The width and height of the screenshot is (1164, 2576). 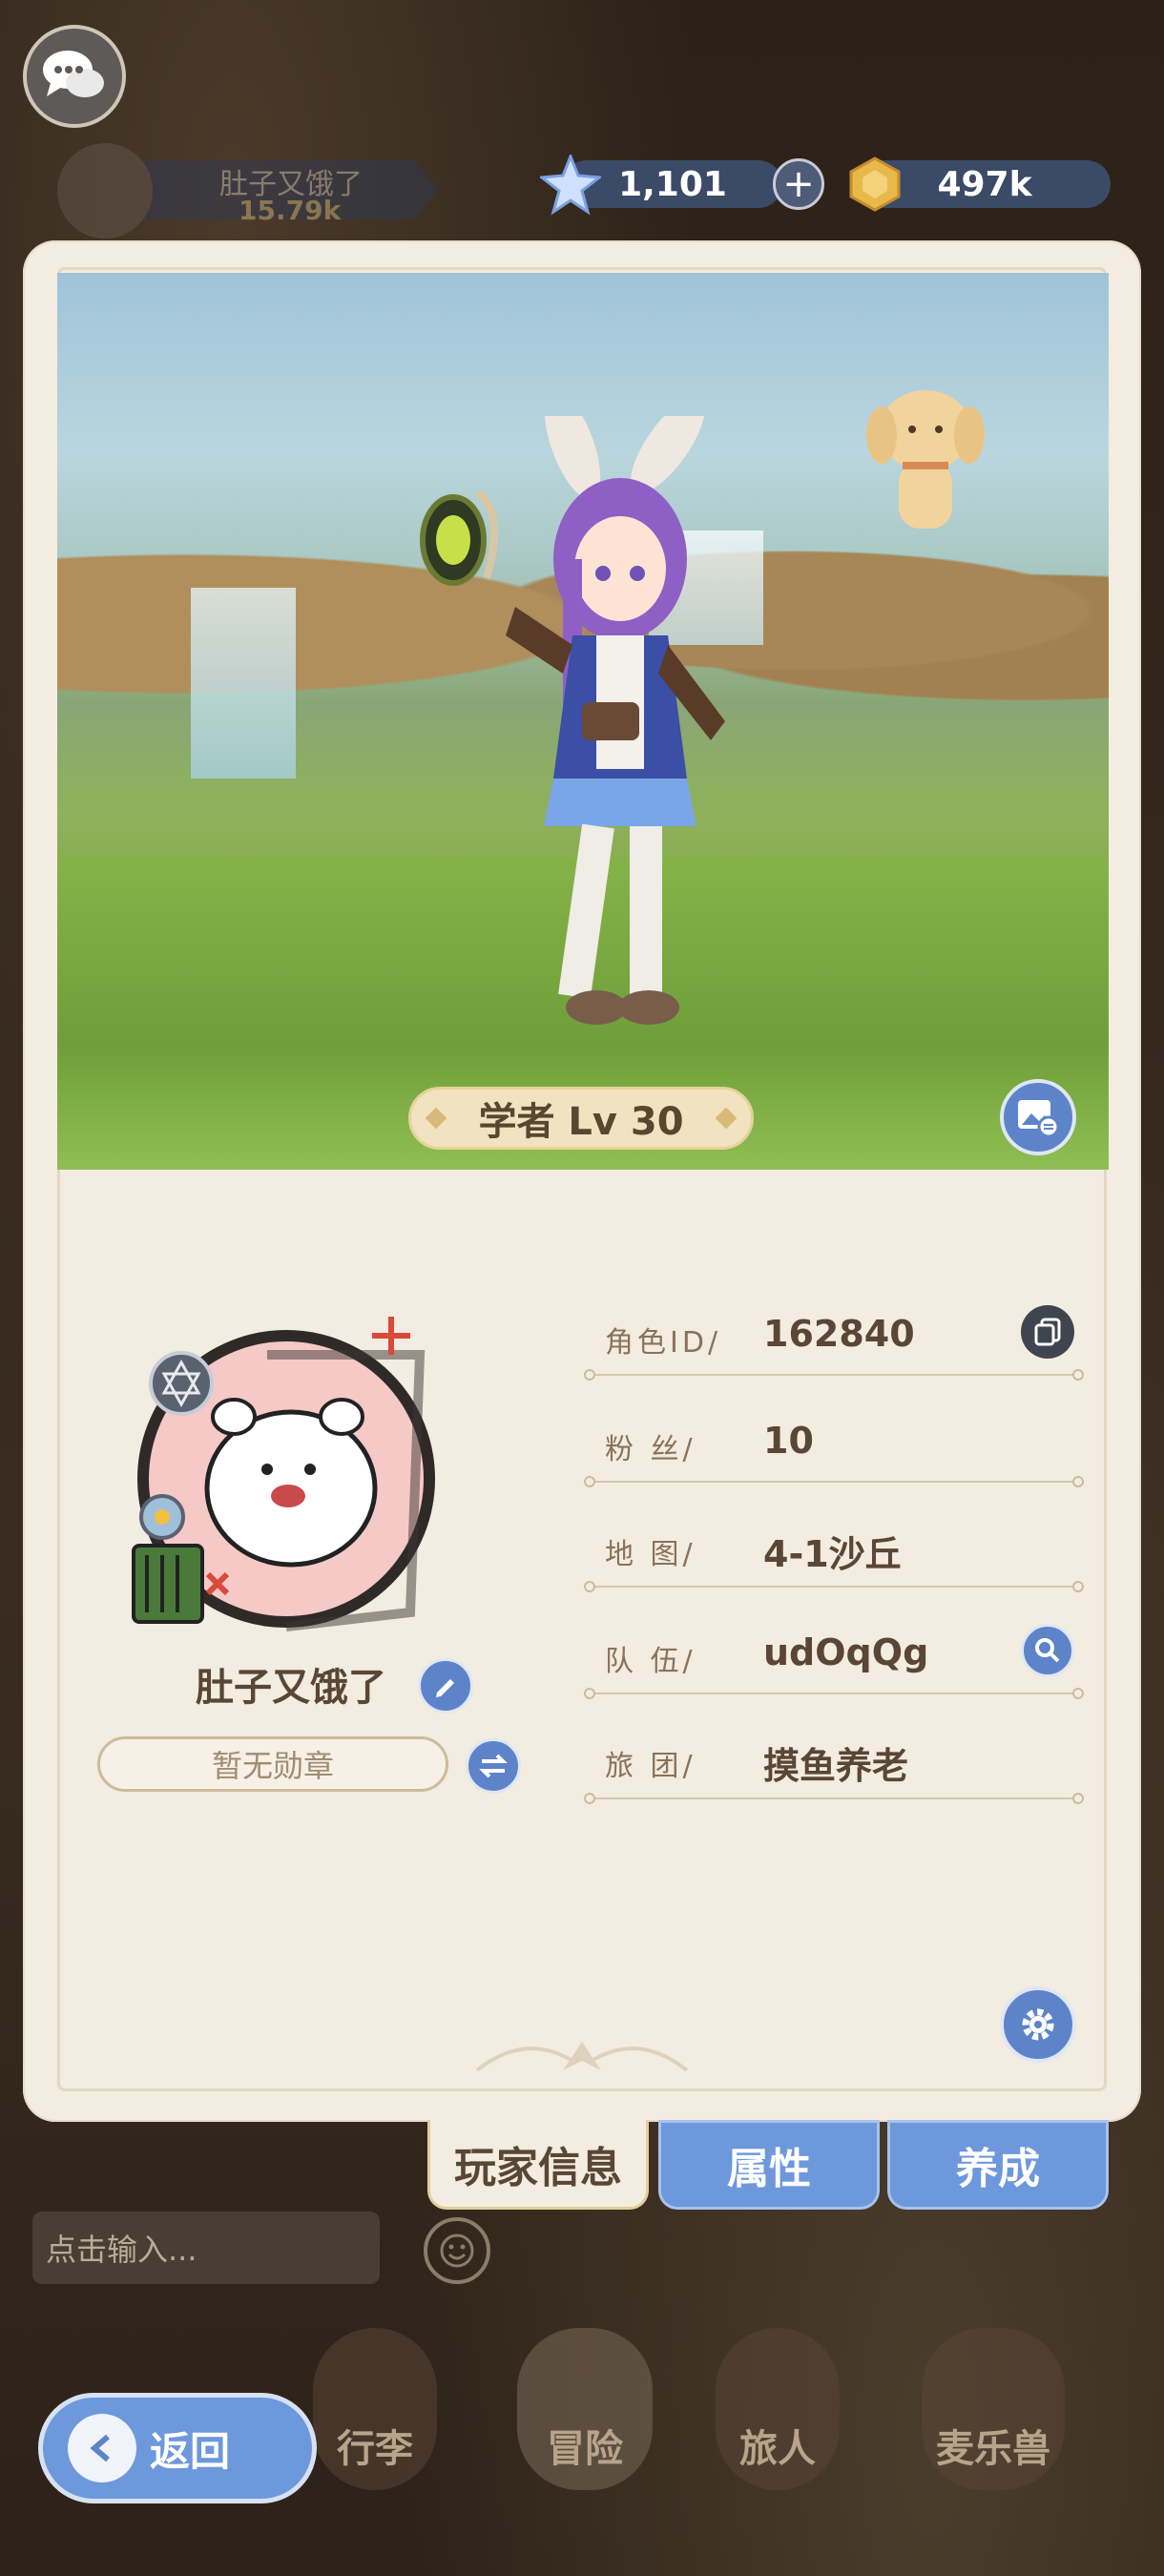 What do you see at coordinates (839, 1334) in the screenshot?
I see `role-id-value: 162840` at bounding box center [839, 1334].